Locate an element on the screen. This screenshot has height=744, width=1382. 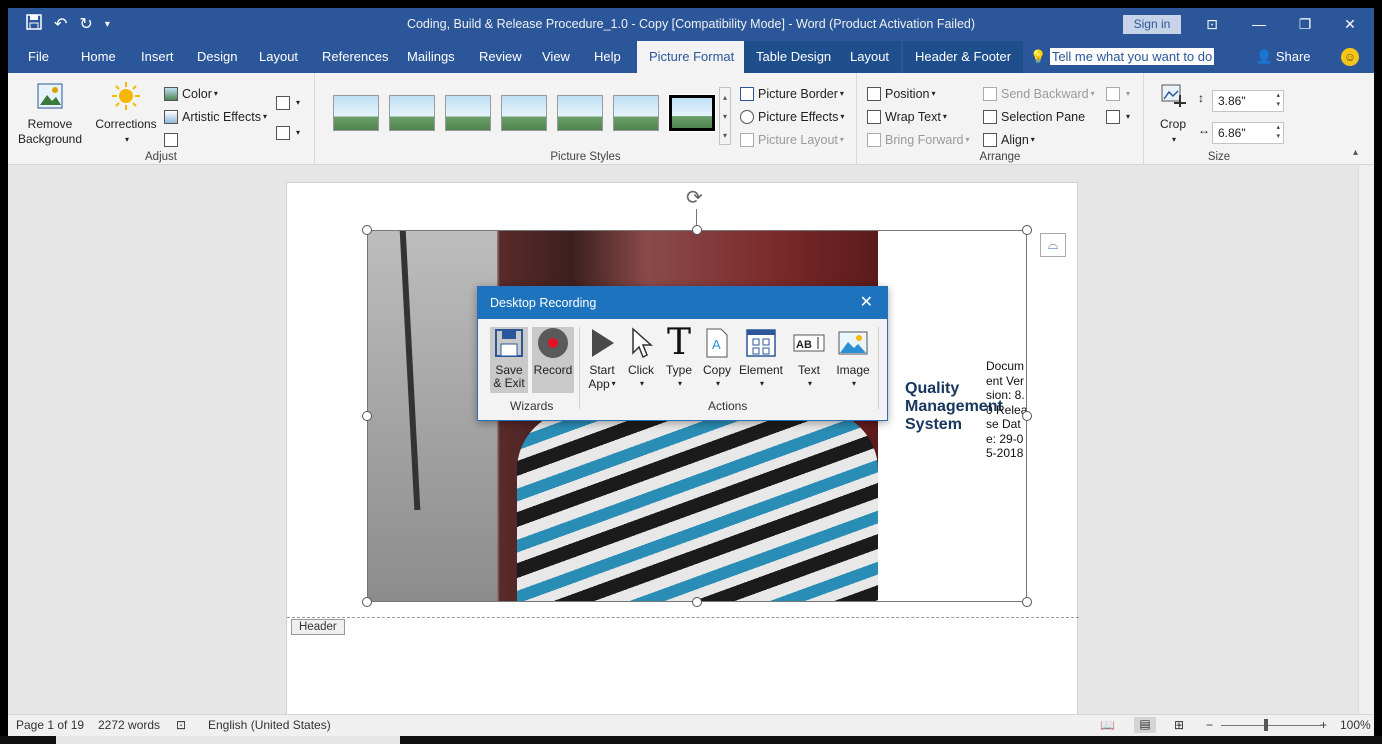
tab-file: File is located at coordinates (38, 57).